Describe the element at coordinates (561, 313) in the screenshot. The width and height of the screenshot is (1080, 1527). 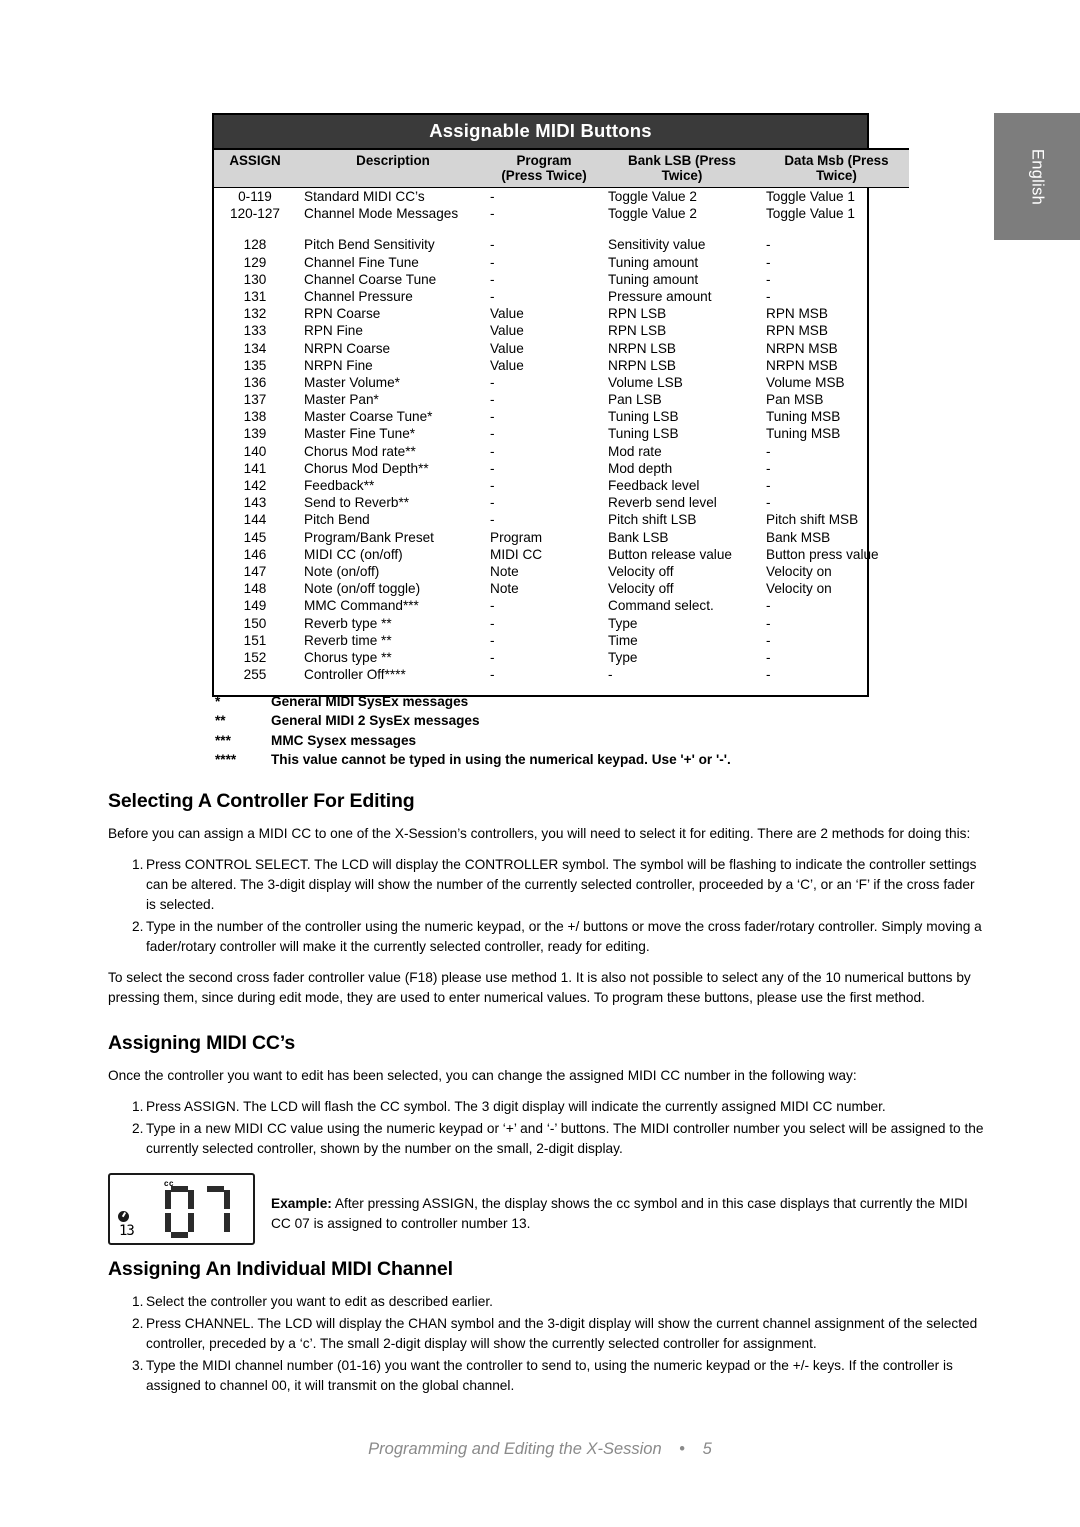
I see `table-row: 132 RPN Coarse Value RPN LSB RPN MSB` at that location.